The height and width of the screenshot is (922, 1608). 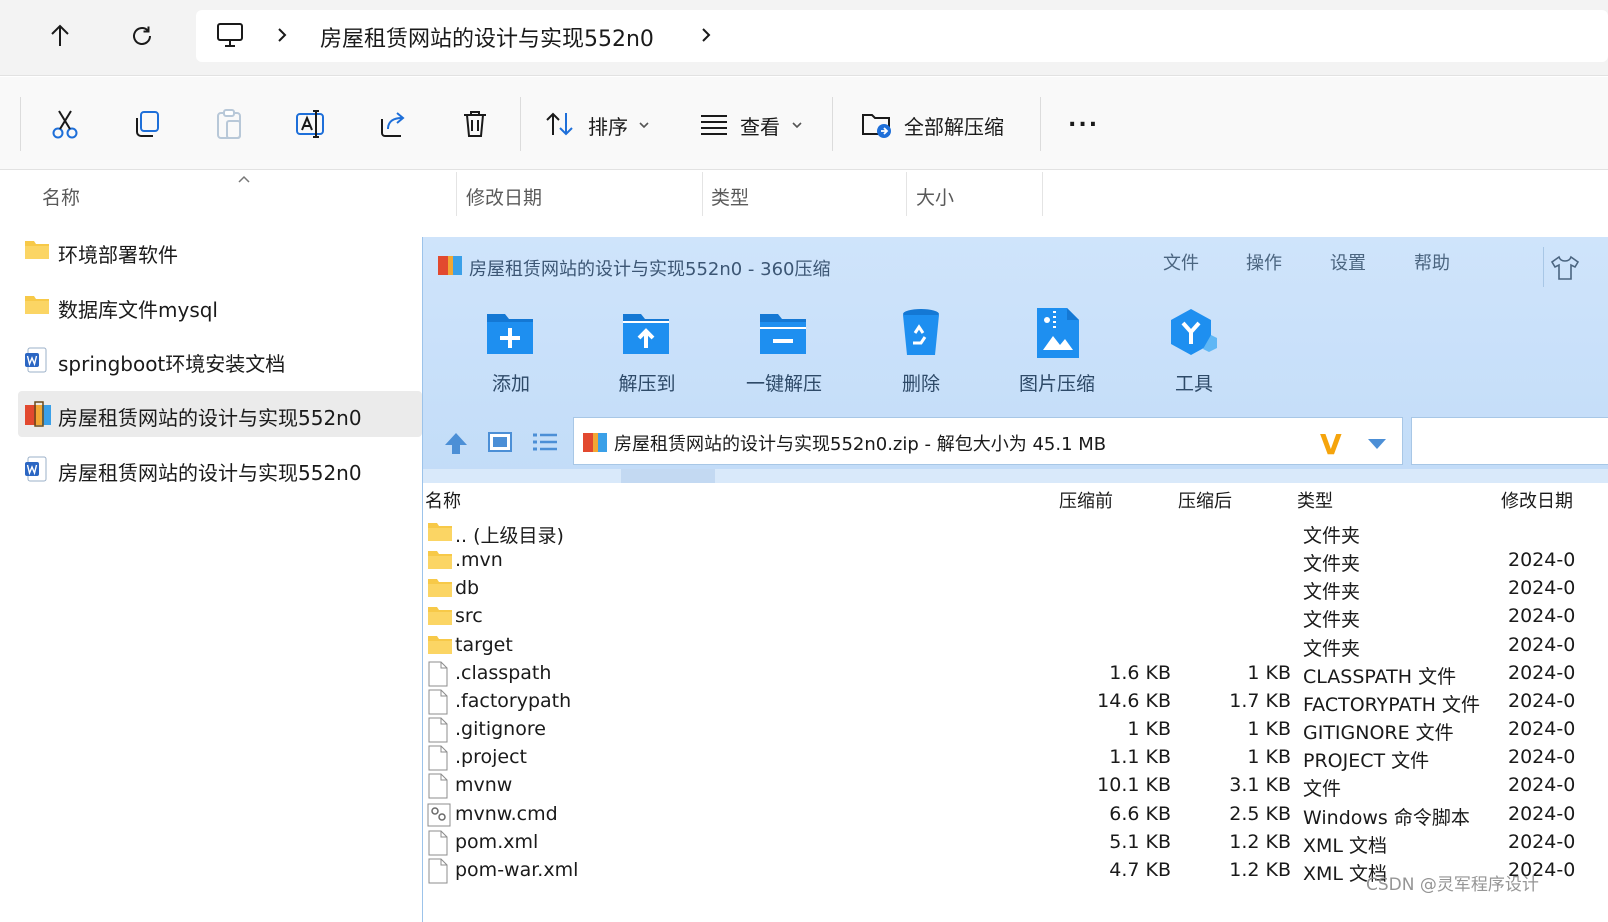 I want to click on file-row: 数据库文件mysql, so click(x=220, y=306).